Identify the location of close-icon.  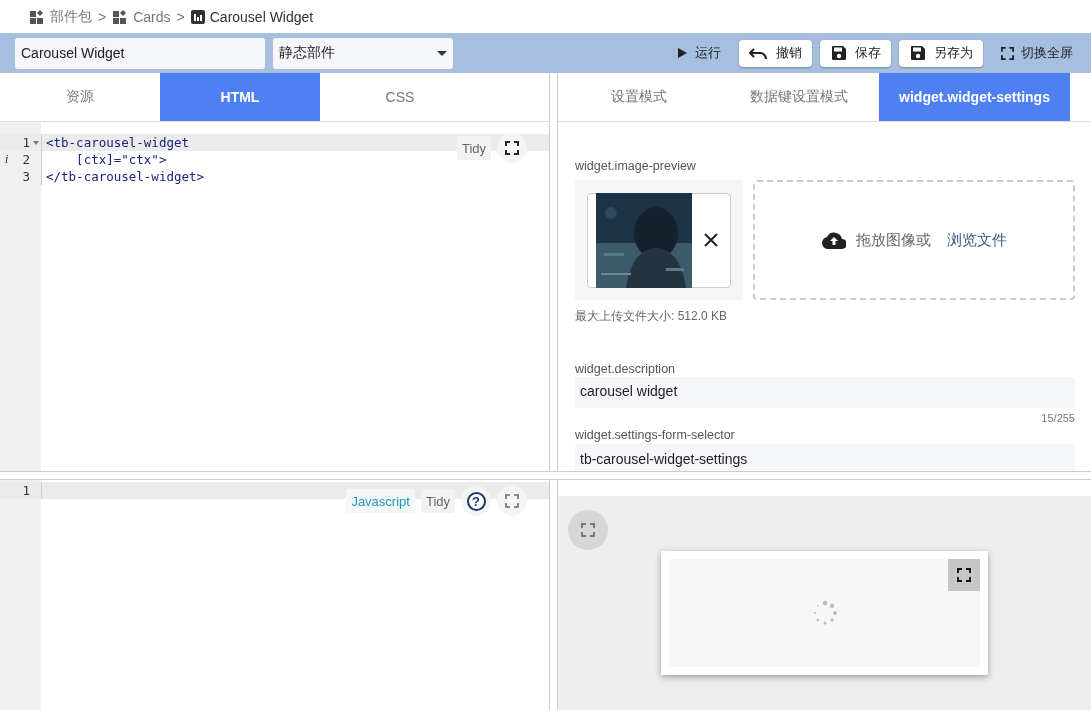
(711, 240).